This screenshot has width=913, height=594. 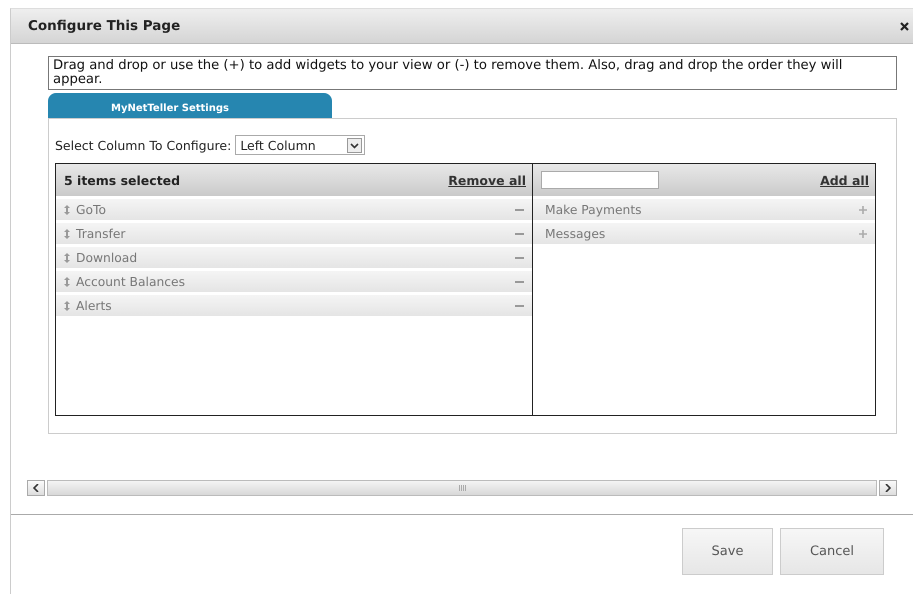 I want to click on add-all-link: Add all, so click(x=844, y=180).